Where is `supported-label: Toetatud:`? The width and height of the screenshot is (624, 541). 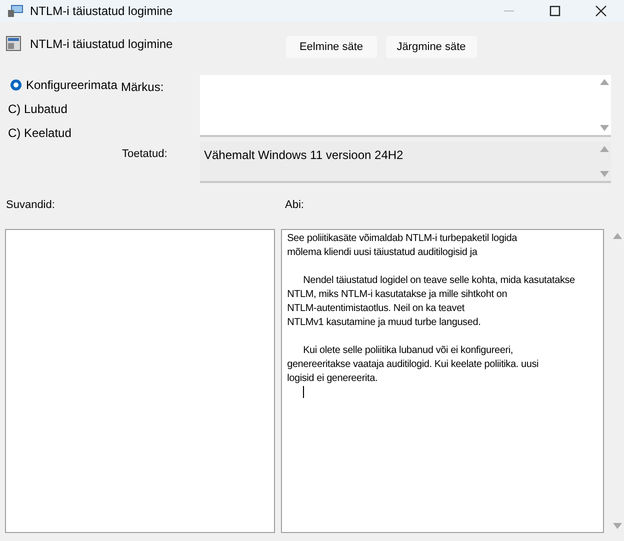 supported-label: Toetatud: is located at coordinates (144, 154).